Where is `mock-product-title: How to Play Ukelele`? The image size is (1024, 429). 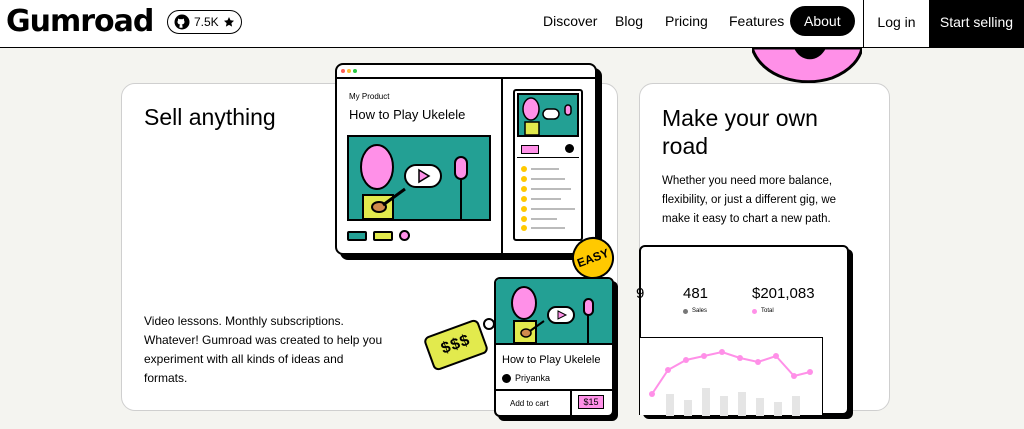 mock-product-title: How to Play Ukelele is located at coordinates (407, 114).